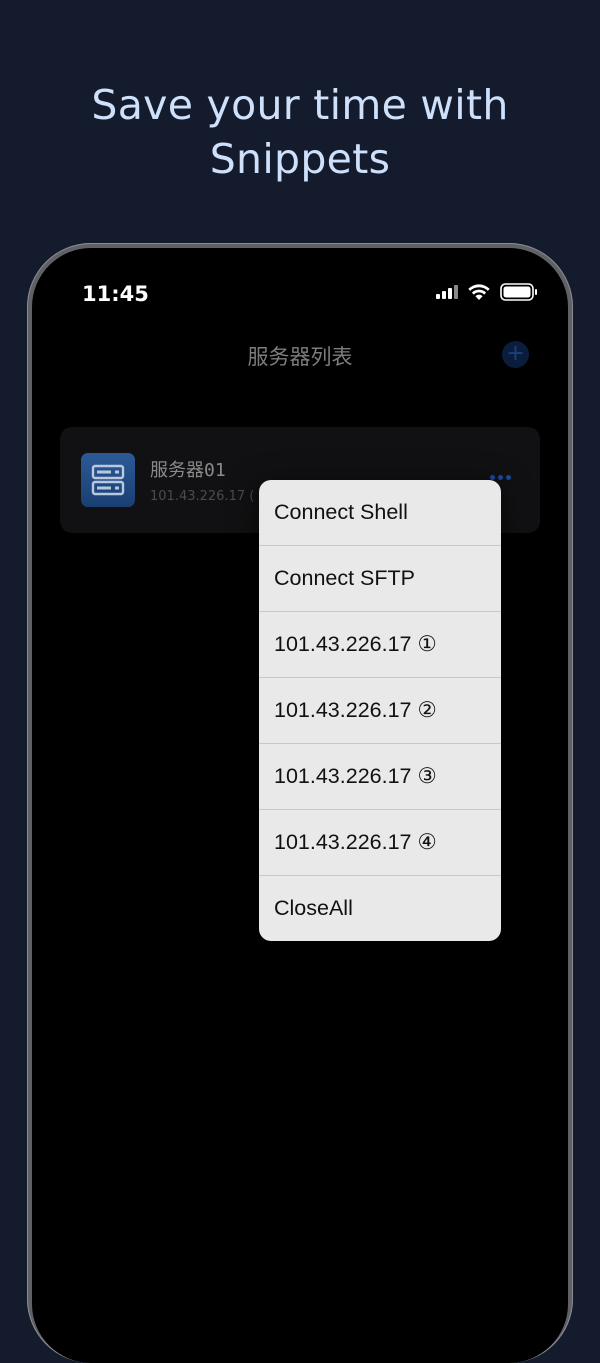  Describe the element at coordinates (380, 908) in the screenshot. I see `menu-item-close-all: CloseAll` at that location.